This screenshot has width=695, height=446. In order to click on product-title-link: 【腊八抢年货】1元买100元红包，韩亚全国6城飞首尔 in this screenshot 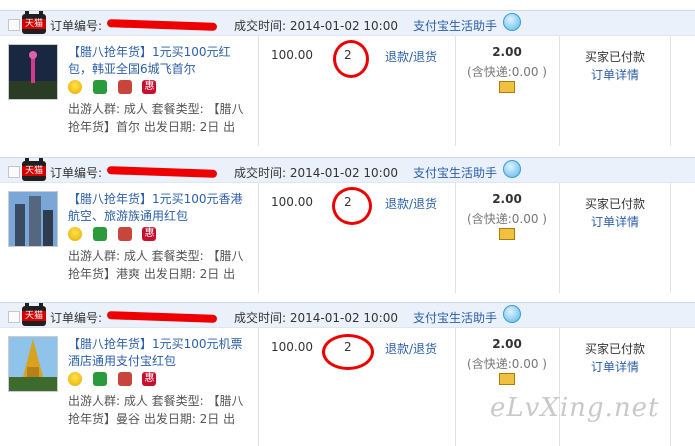, I will do `click(160, 61)`.